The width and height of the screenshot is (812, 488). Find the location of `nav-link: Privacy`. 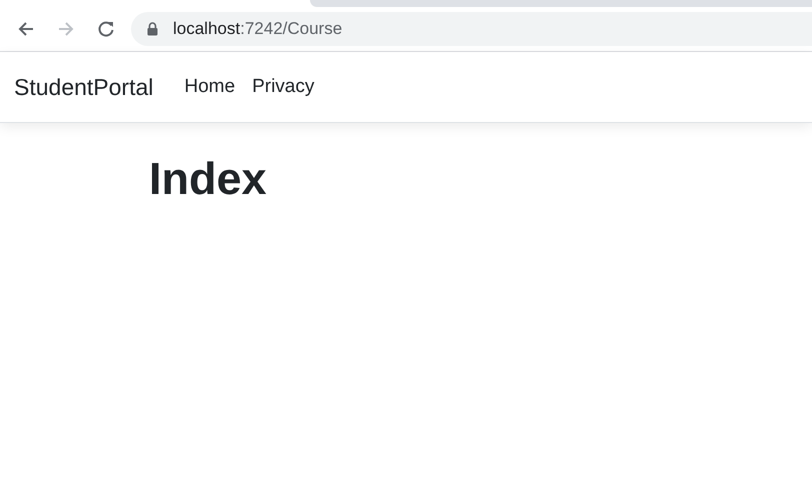

nav-link: Privacy is located at coordinates (283, 87).